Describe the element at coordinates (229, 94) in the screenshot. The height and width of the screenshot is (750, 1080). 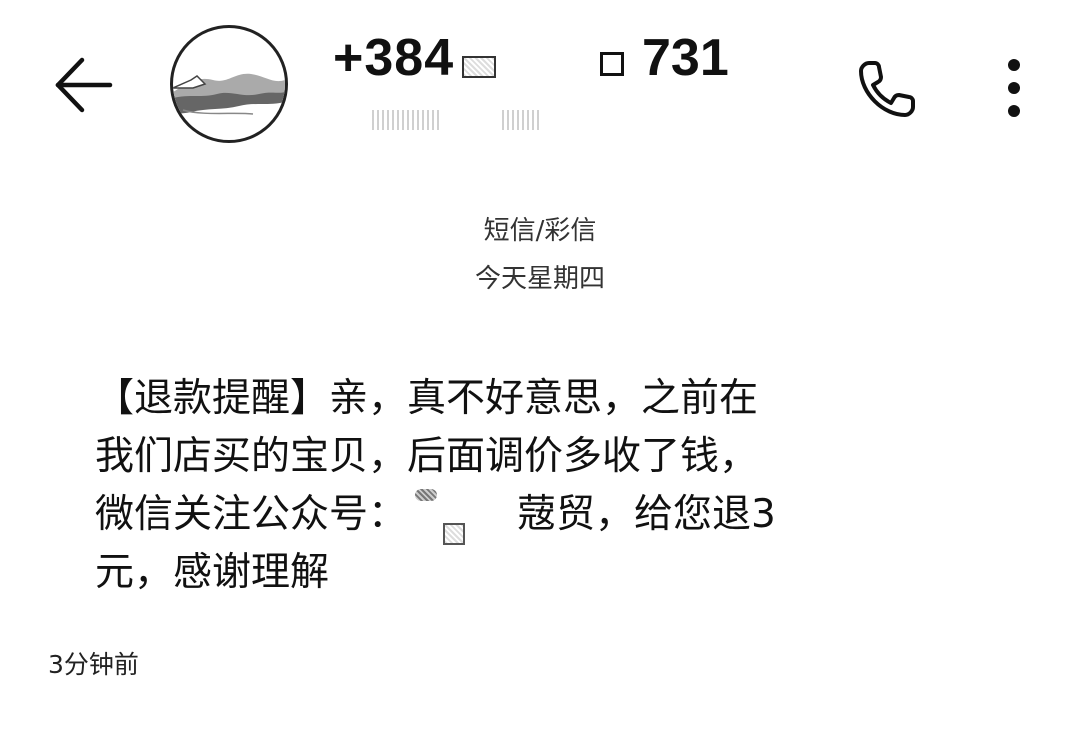
I see `landscape-avatar-image` at that location.